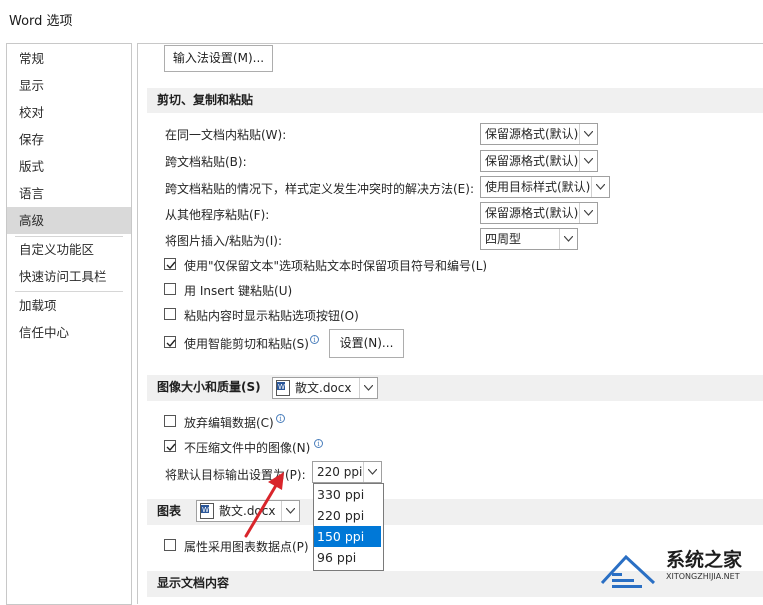 This screenshot has width=763, height=605. Describe the element at coordinates (271, 316) in the screenshot. I see `show-paste-options-label: 粘贴内容时显示粘贴选项按钮(O)` at that location.